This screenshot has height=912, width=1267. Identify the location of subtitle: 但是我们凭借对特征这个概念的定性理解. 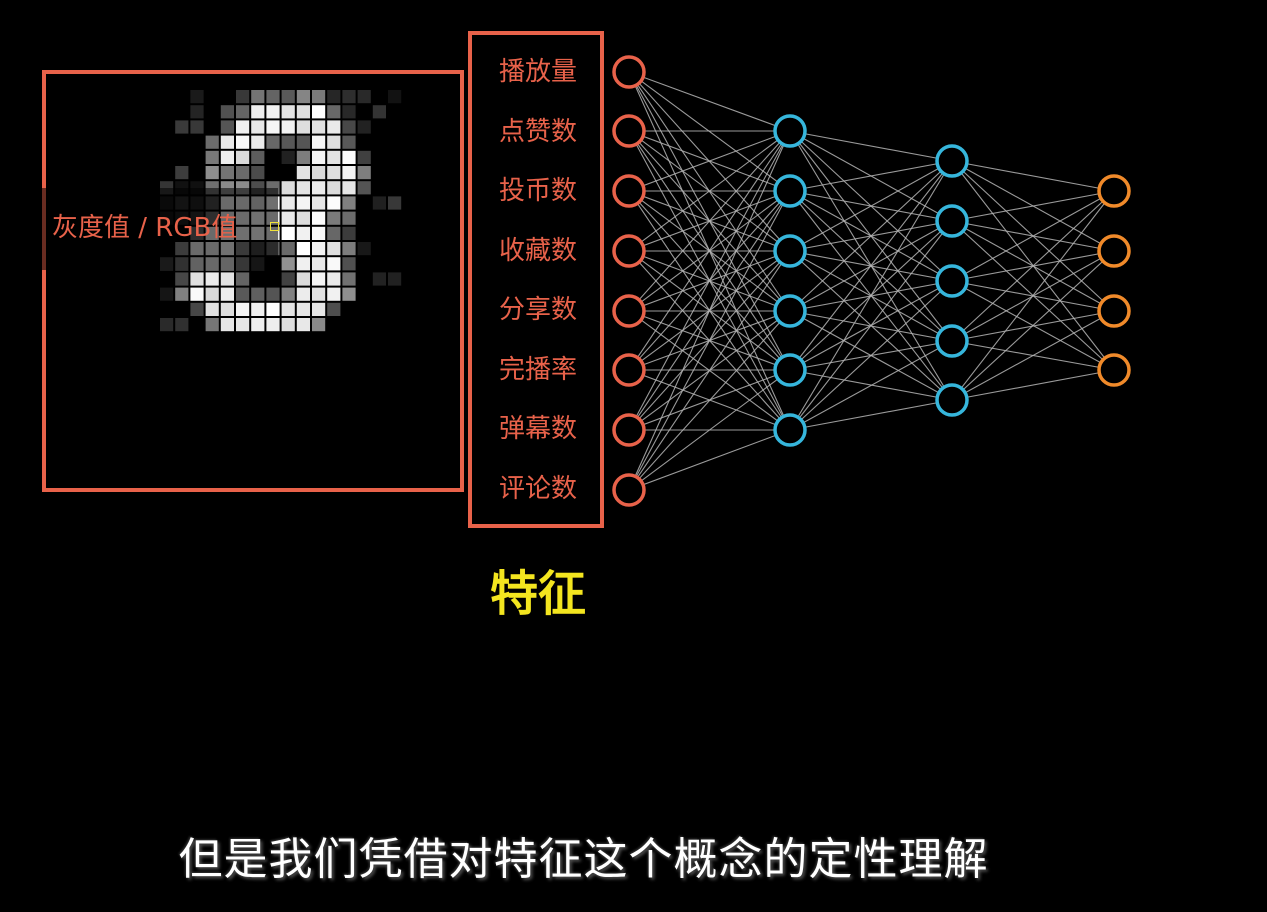
(583, 859).